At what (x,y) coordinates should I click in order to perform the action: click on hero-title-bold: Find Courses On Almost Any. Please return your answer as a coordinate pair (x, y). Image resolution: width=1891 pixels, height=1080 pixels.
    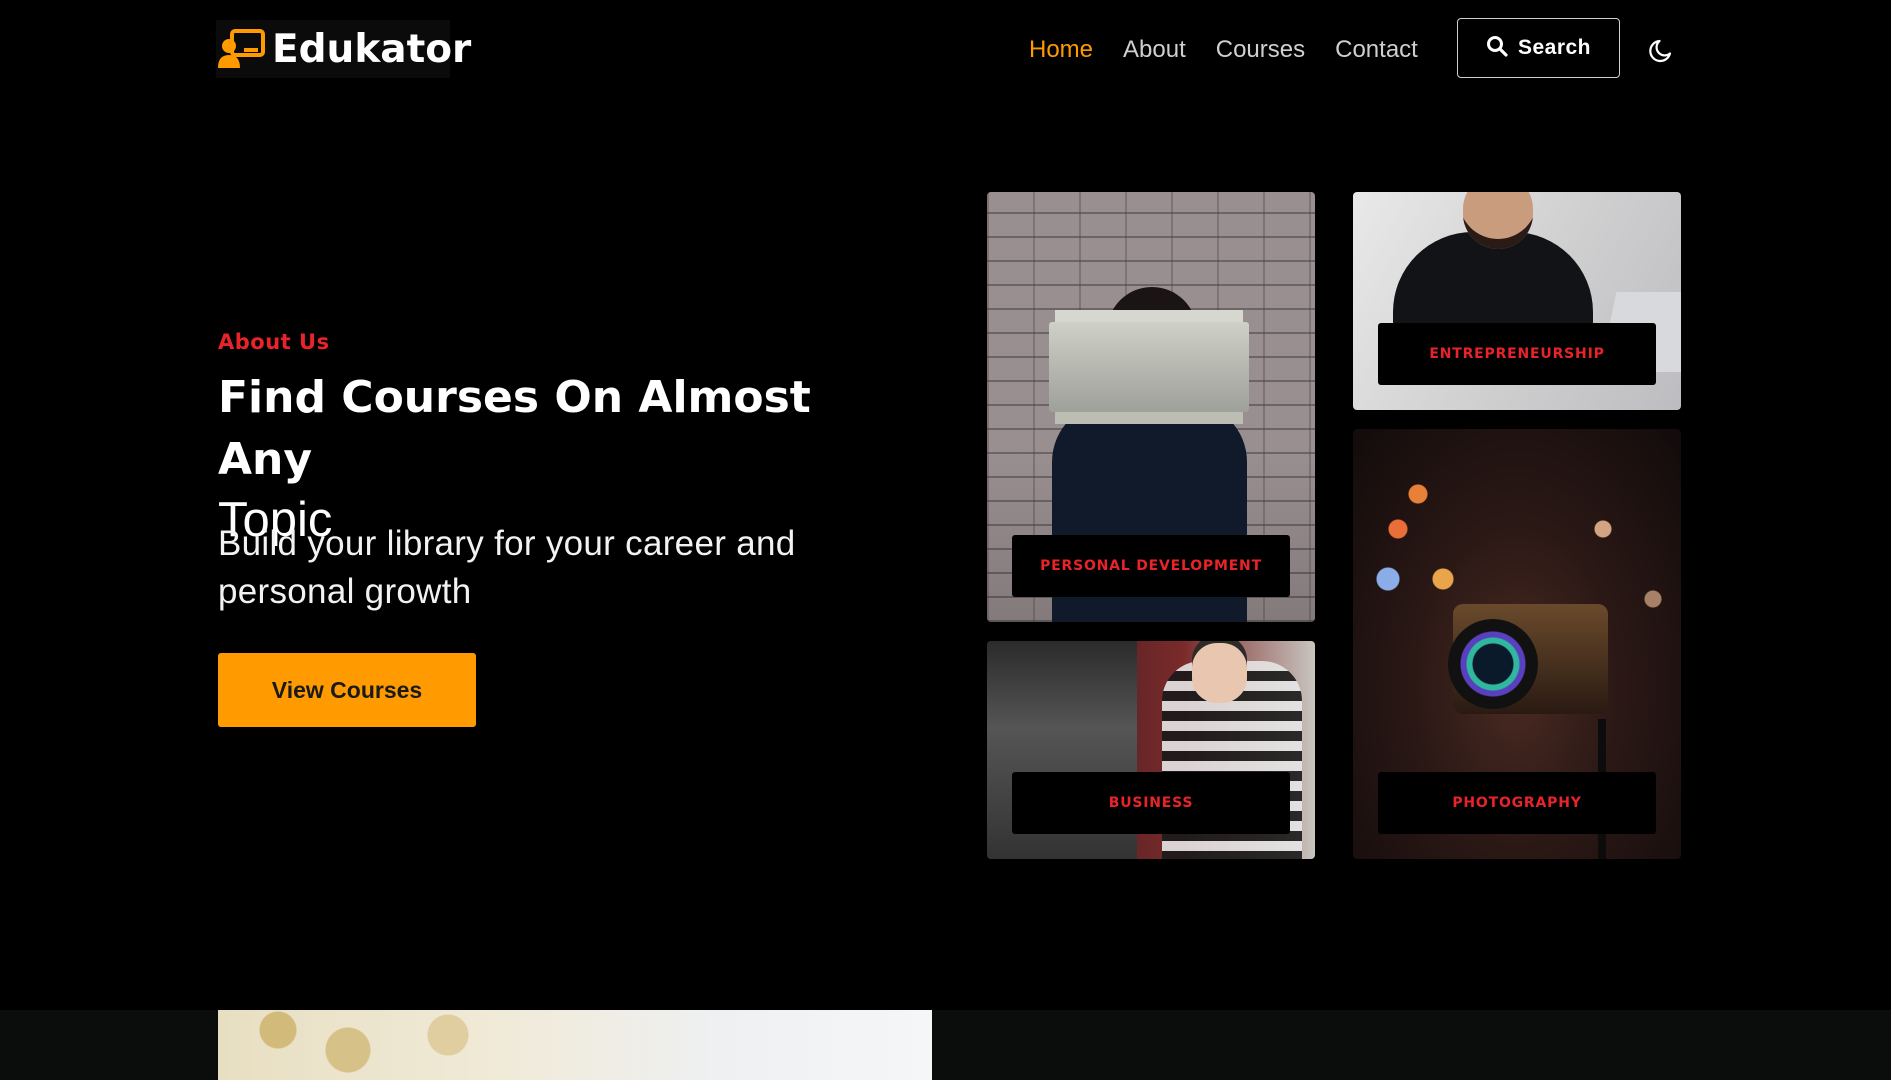
    Looking at the image, I should click on (514, 428).